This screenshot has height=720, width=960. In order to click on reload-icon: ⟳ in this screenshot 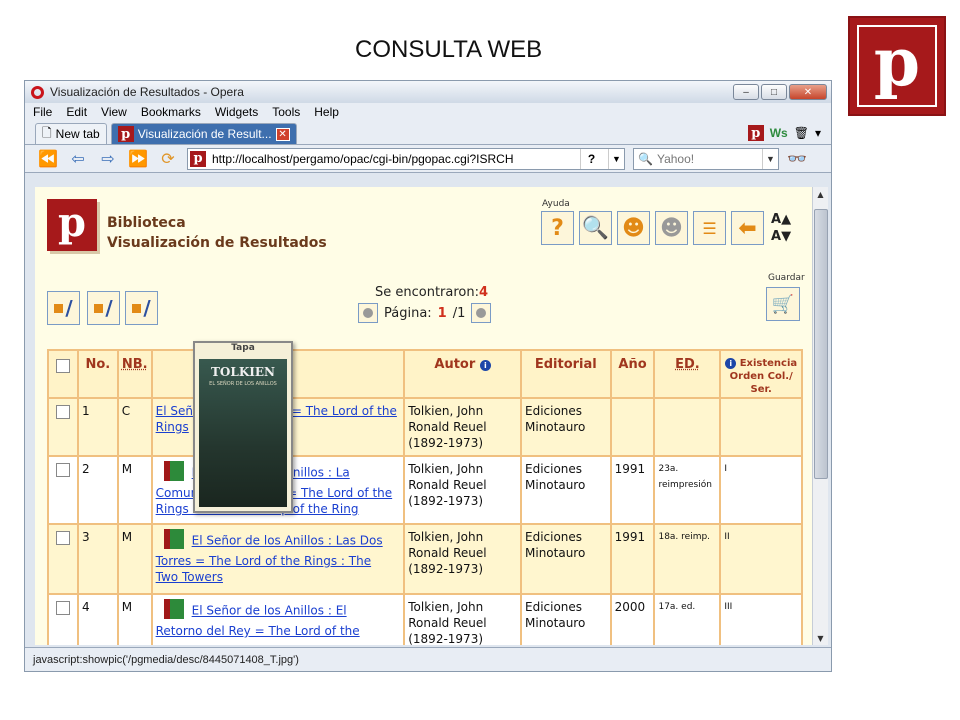, I will do `click(168, 158)`.